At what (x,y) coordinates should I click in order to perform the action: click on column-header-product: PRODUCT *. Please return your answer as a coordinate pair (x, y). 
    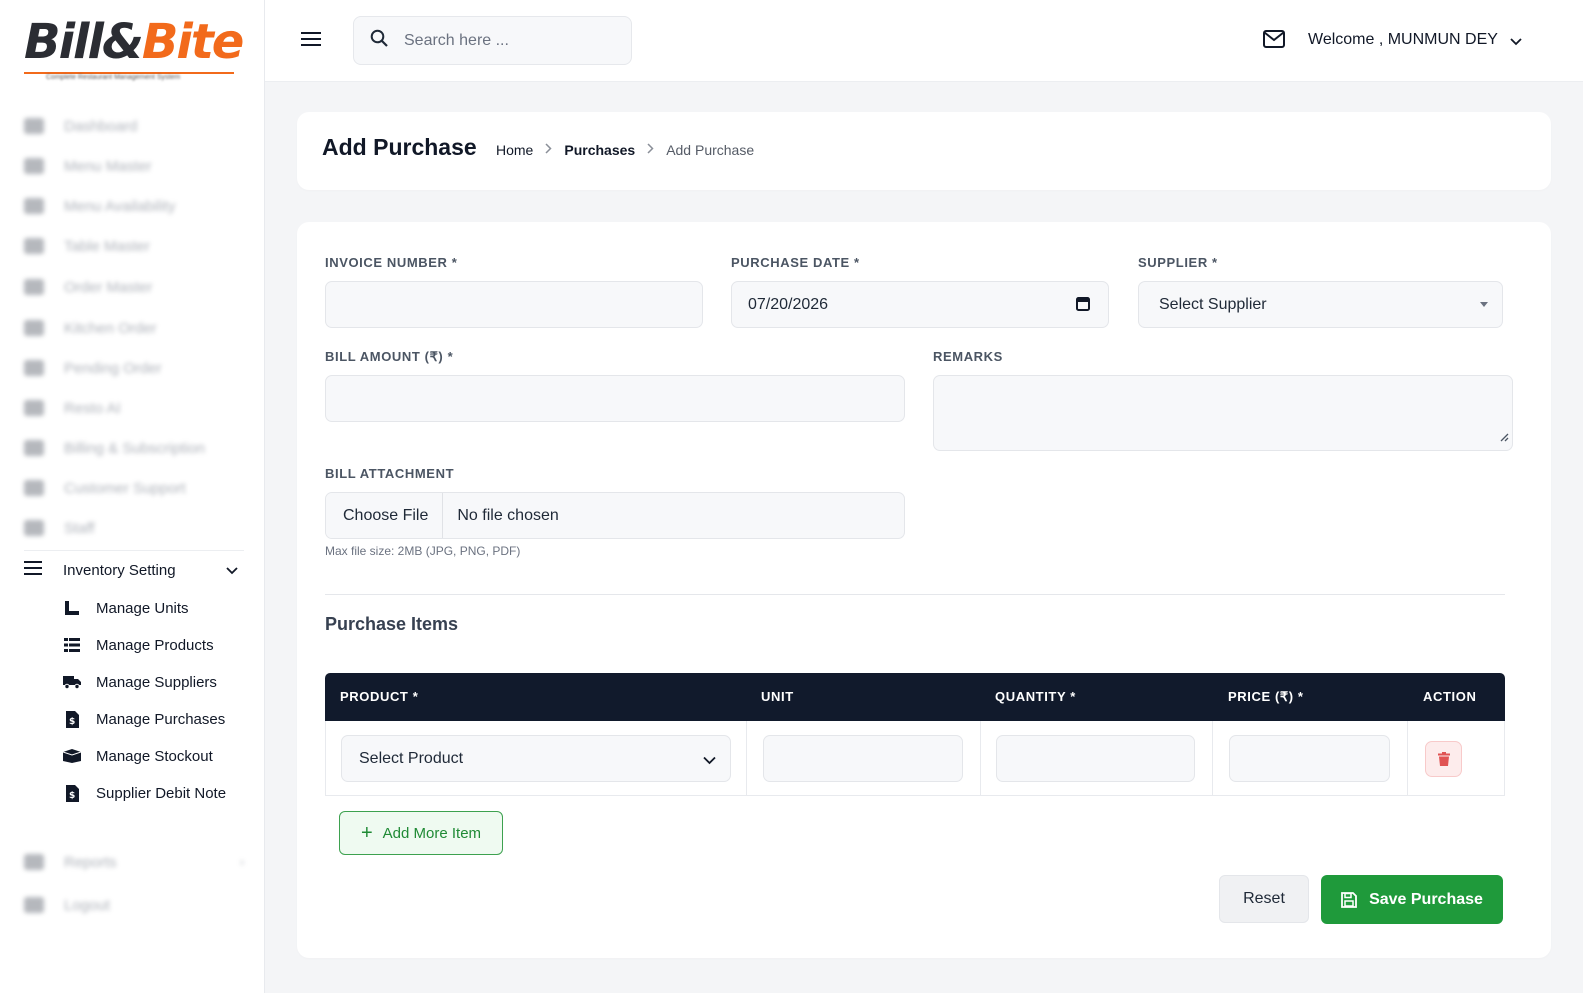
    Looking at the image, I should click on (379, 696).